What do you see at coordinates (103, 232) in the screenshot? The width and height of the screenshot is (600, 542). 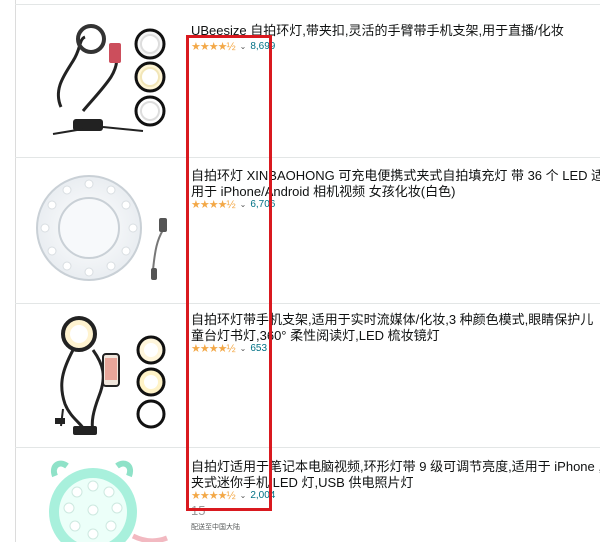 I see `product-image-clip-ring-light` at bounding box center [103, 232].